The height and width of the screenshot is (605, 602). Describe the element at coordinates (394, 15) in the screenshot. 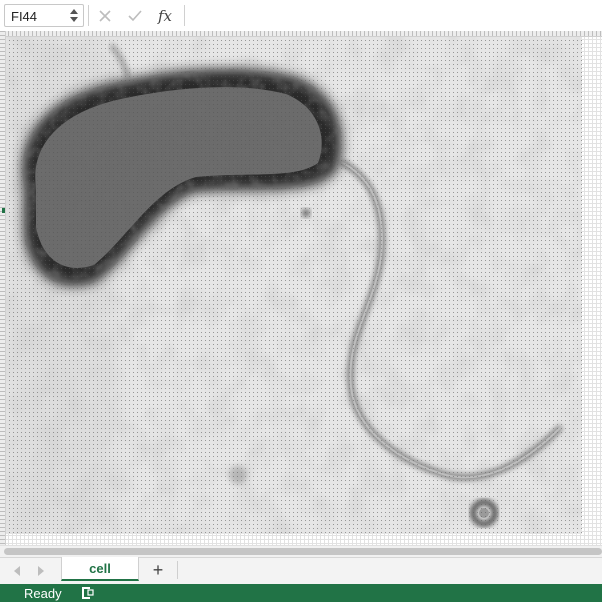

I see `formula-input` at that location.